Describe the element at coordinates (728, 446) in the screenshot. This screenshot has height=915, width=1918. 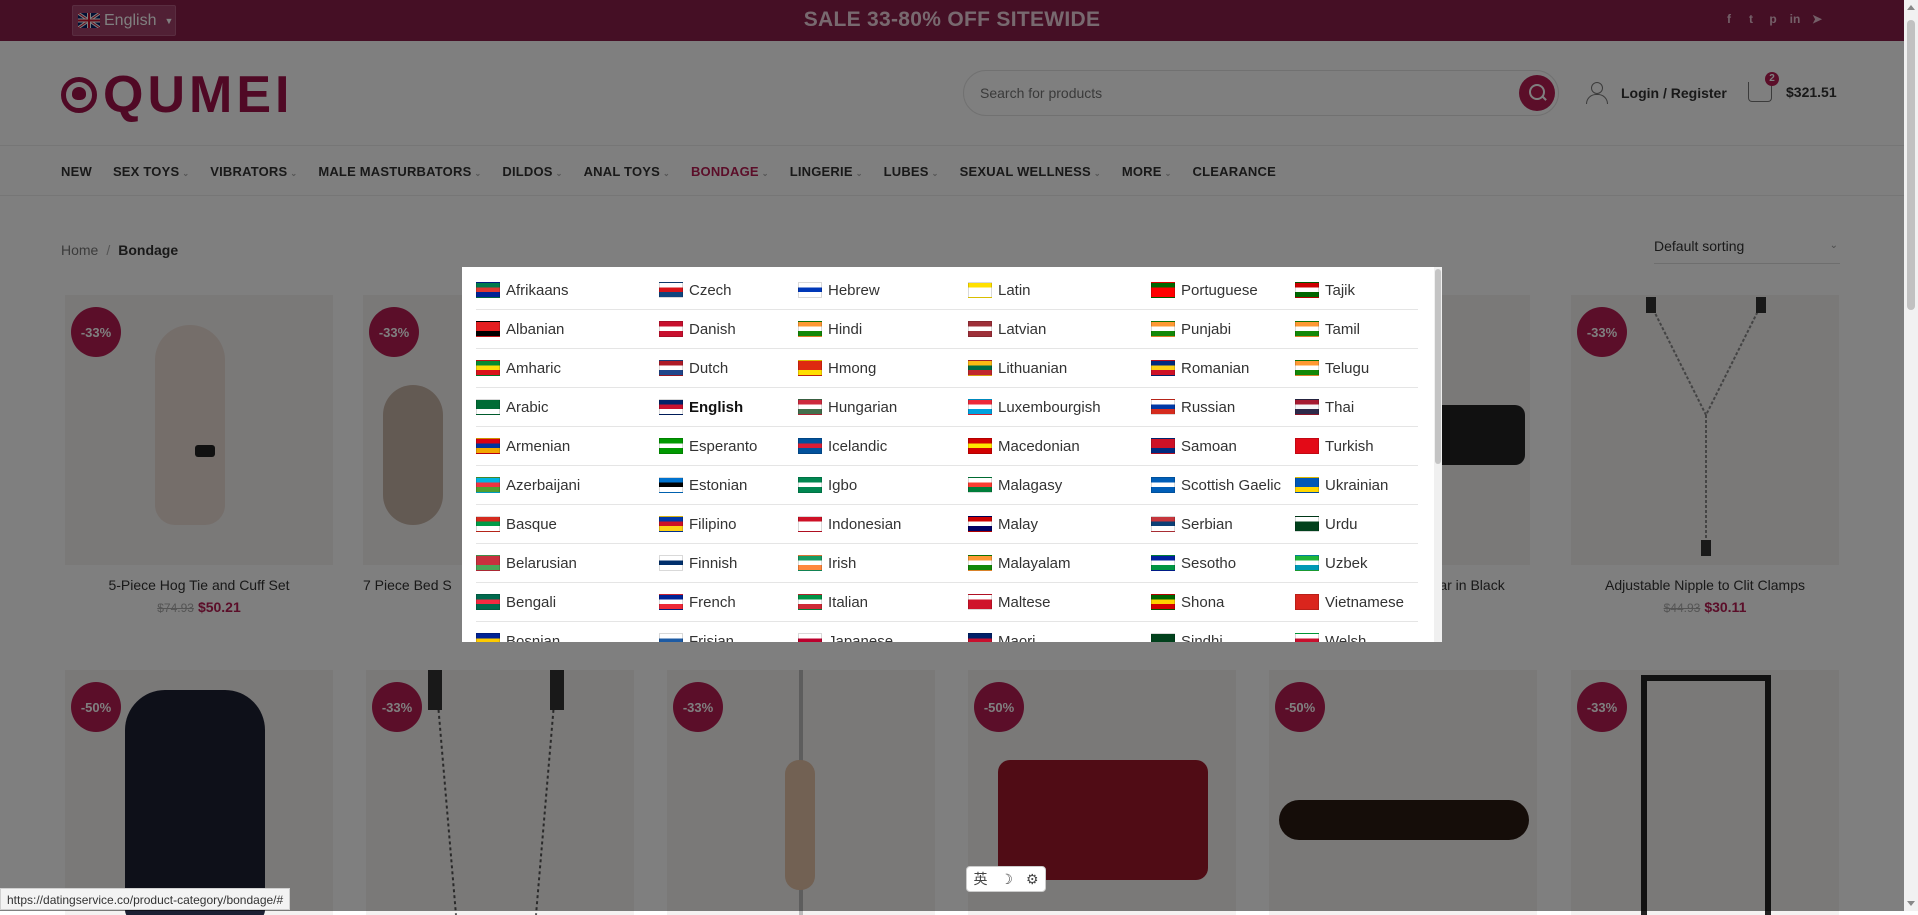
I see `language-option-esperanto: Esperanto` at that location.